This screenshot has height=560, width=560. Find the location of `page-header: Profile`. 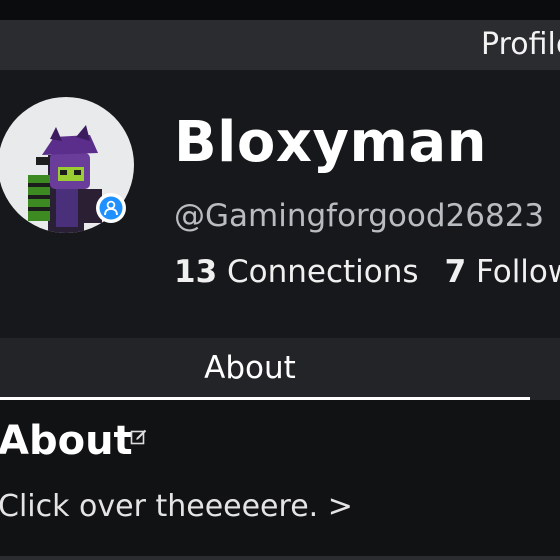

page-header: Profile is located at coordinates (280, 45).